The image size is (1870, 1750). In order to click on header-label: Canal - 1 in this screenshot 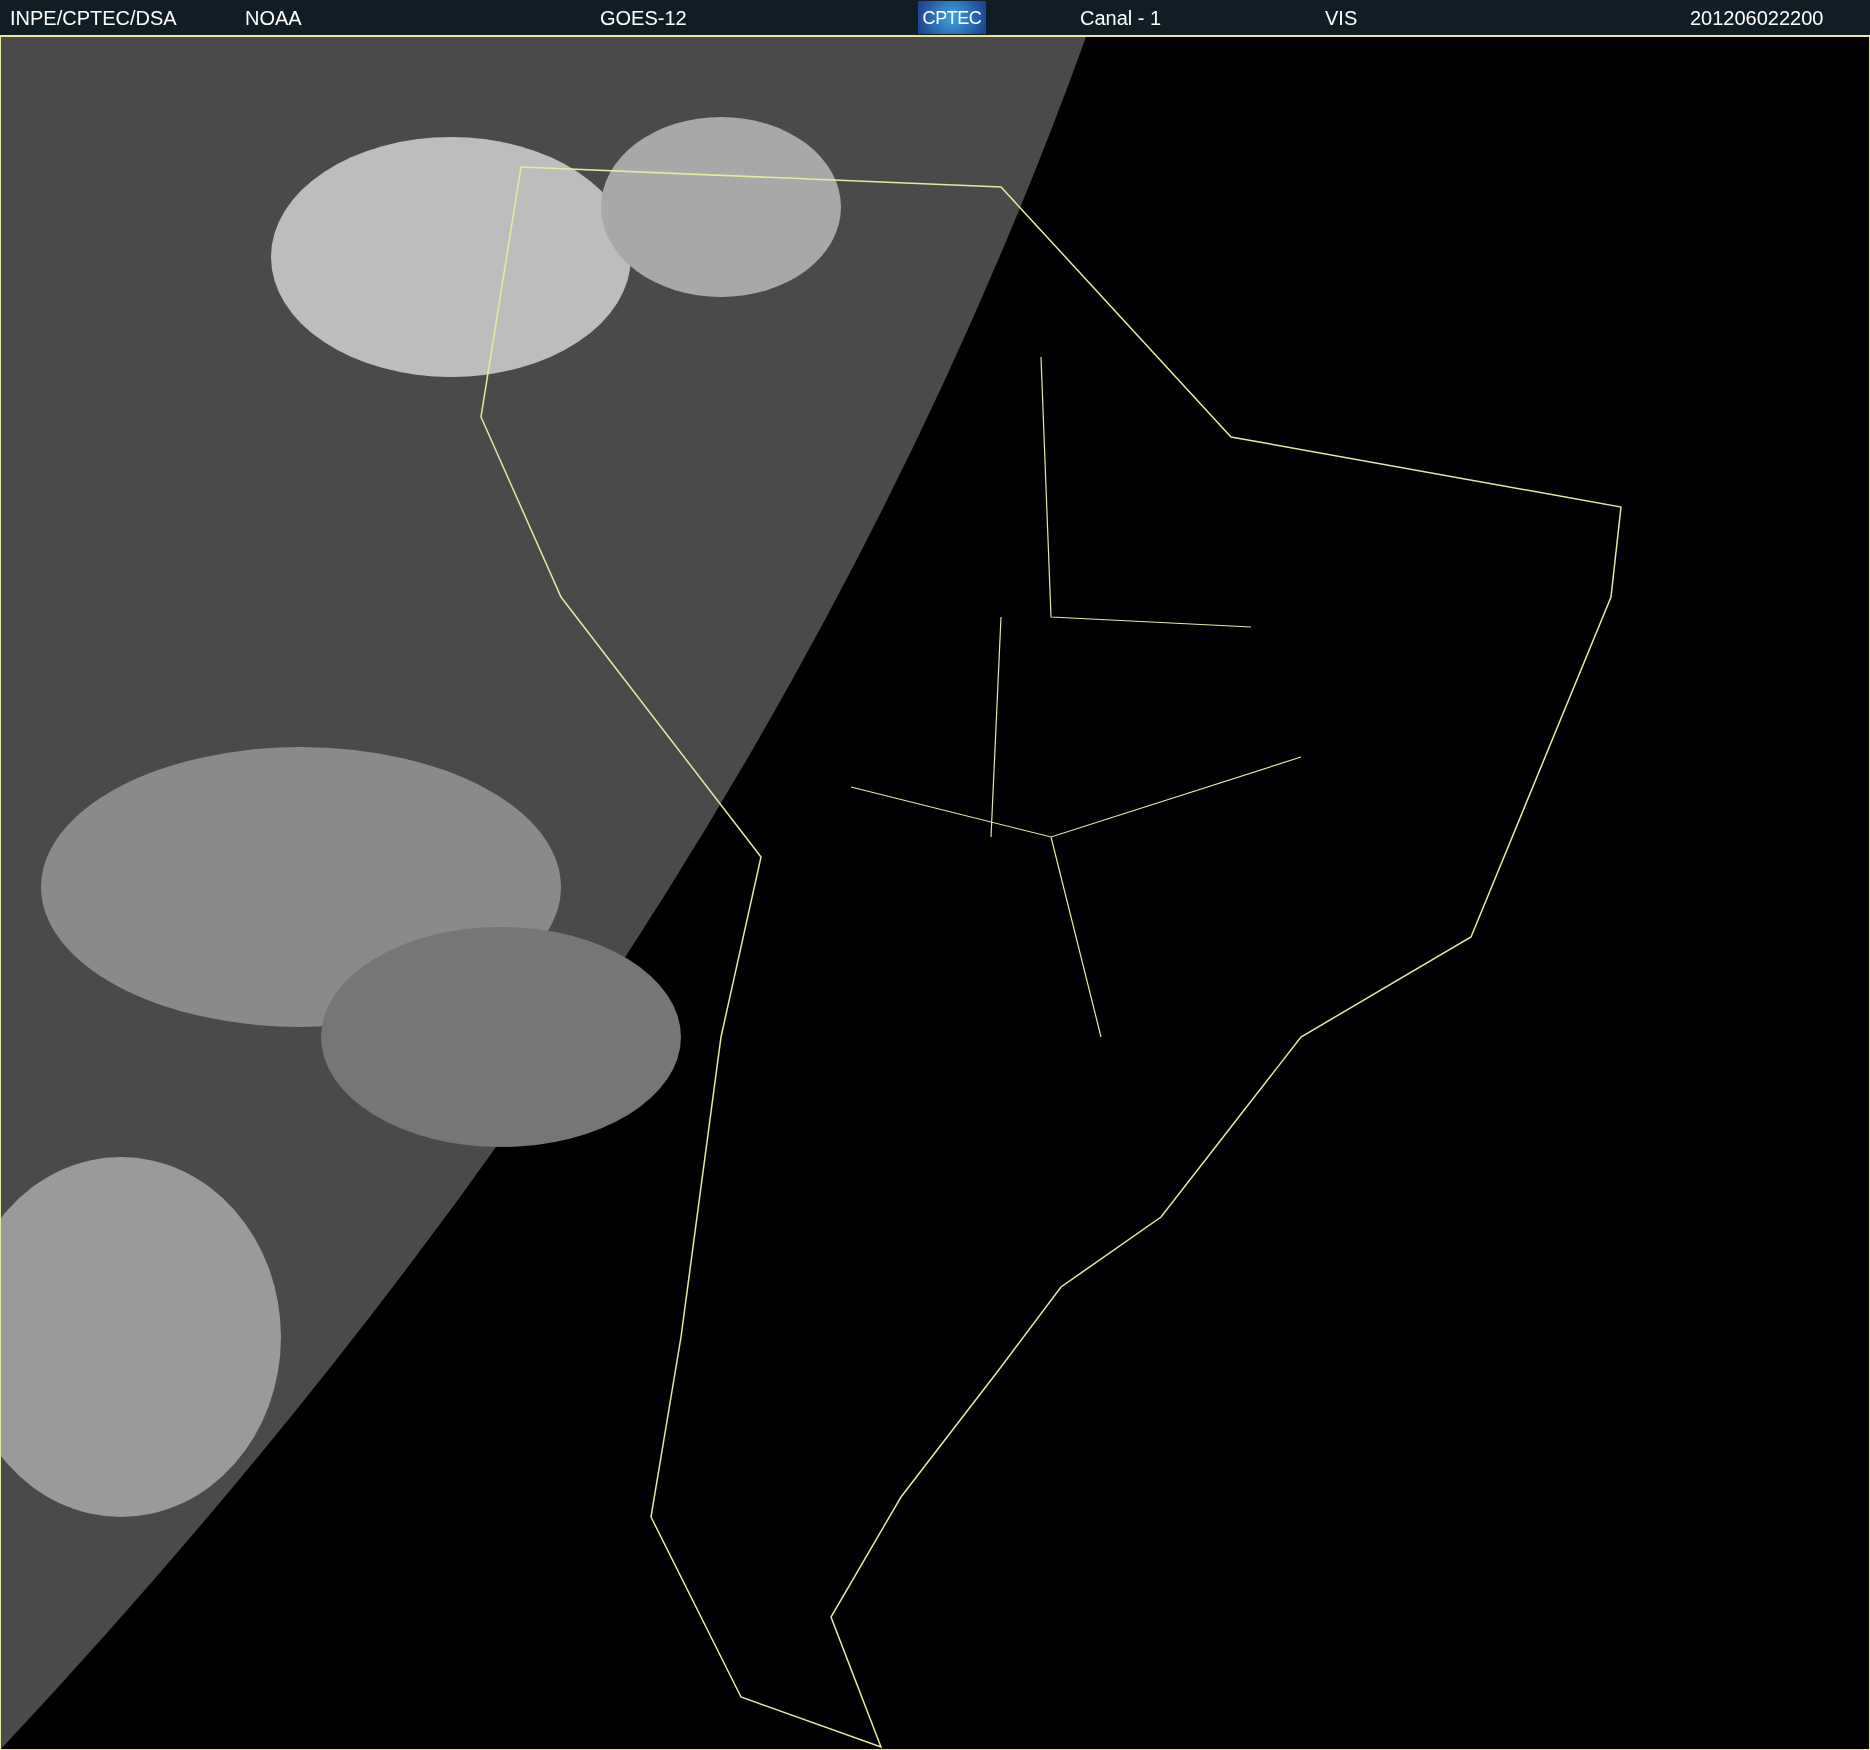, I will do `click(1121, 18)`.